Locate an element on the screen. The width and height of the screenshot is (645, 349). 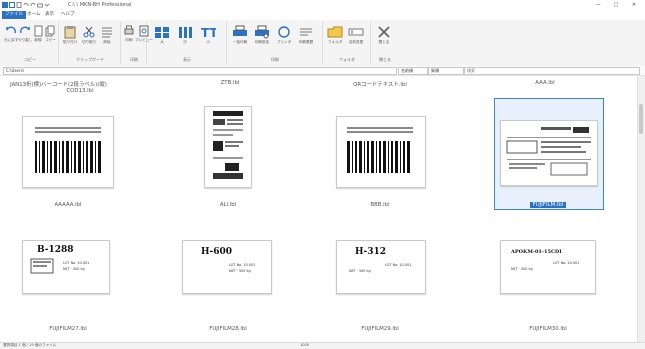
label-thumbnail: H-312 LOT No. 10-001 NET · 500 kg is located at coordinates (381, 267).